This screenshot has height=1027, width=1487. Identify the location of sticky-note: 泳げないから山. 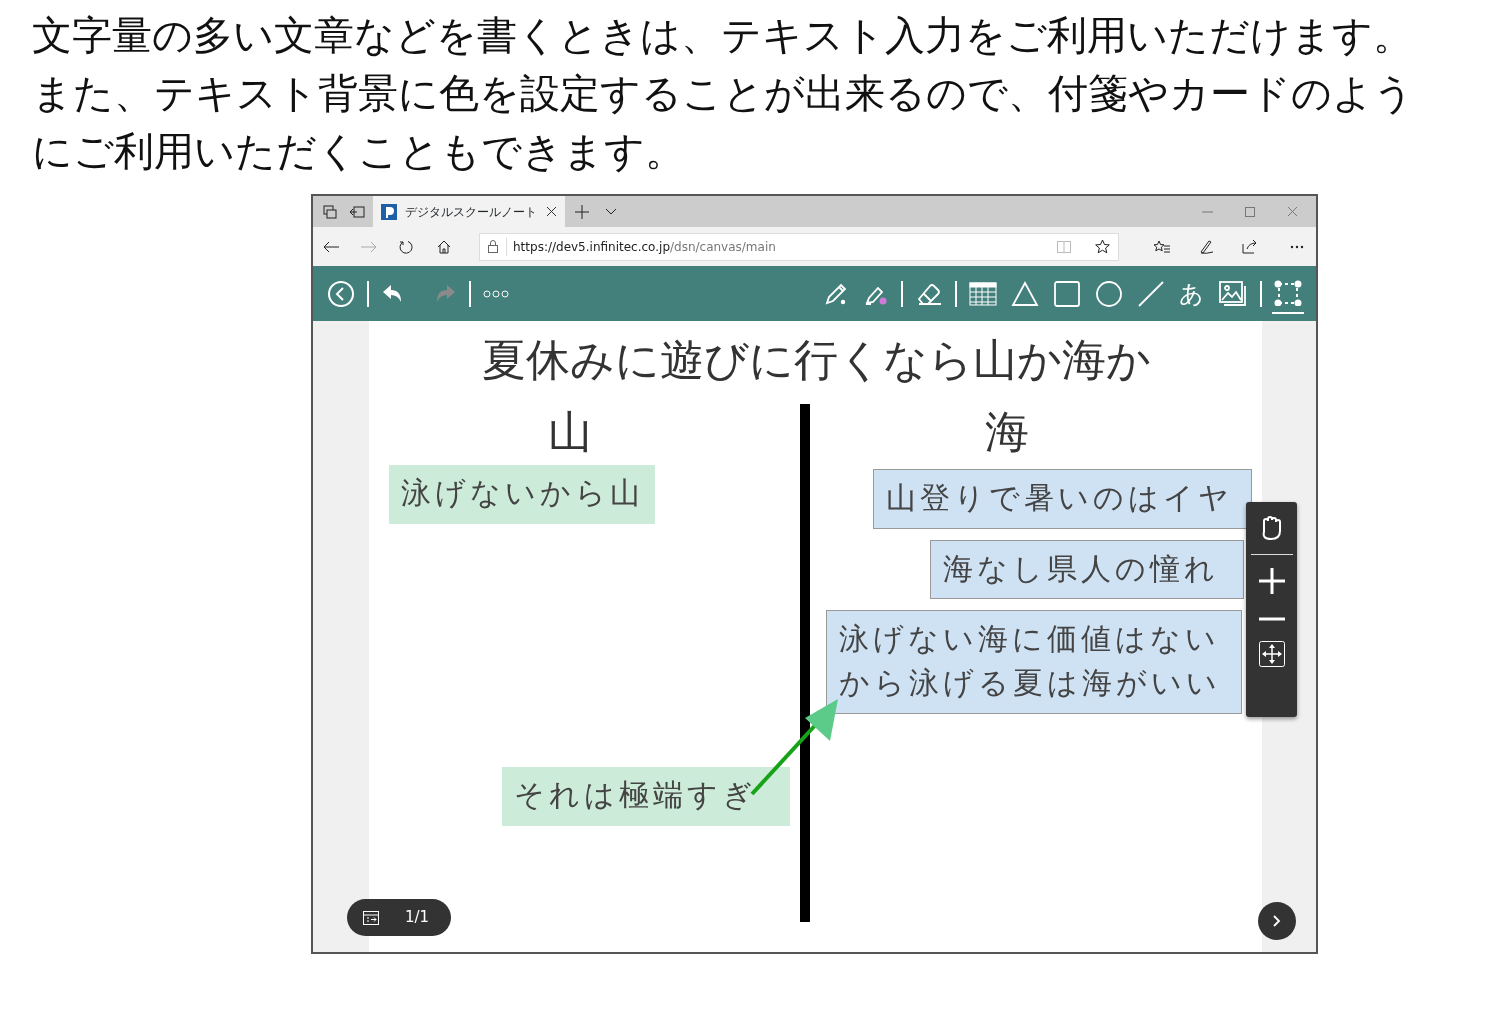
(522, 494).